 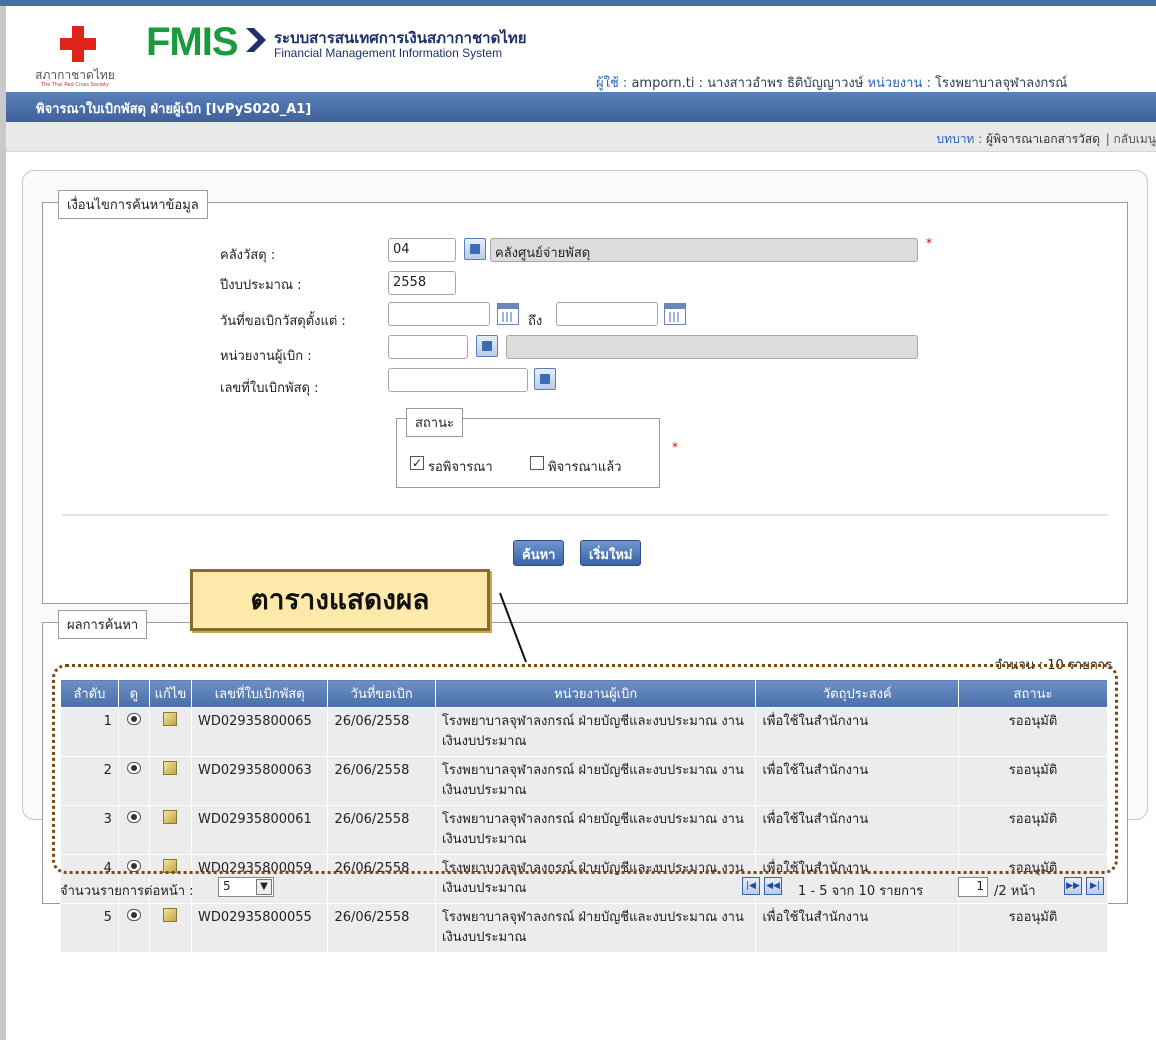 I want to click on left-edge-bar, so click(x=3, y=523).